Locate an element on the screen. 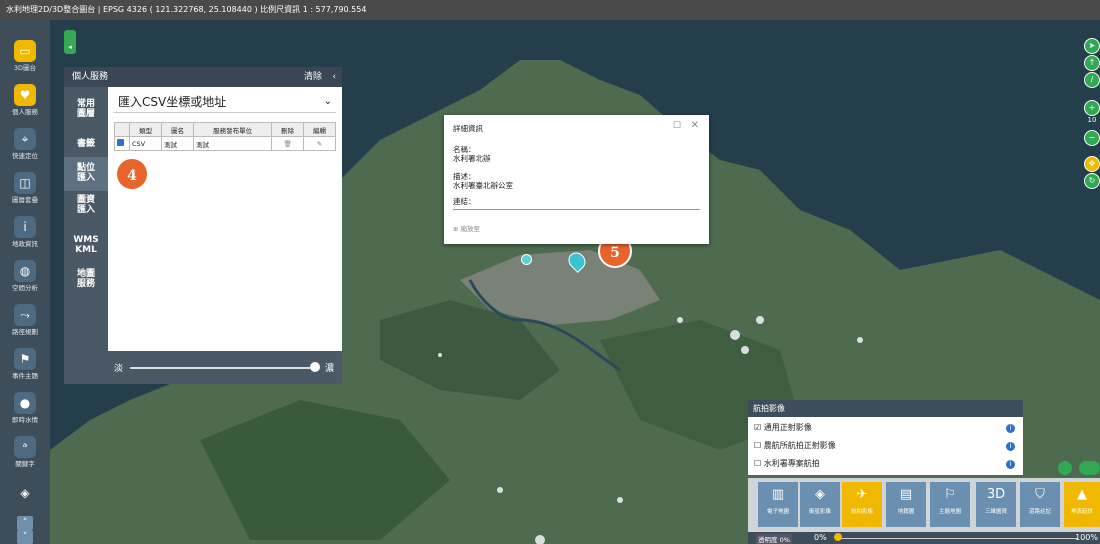 This screenshot has height=544, width=1100. popup-title: 詳細資訊 is located at coordinates (468, 128).